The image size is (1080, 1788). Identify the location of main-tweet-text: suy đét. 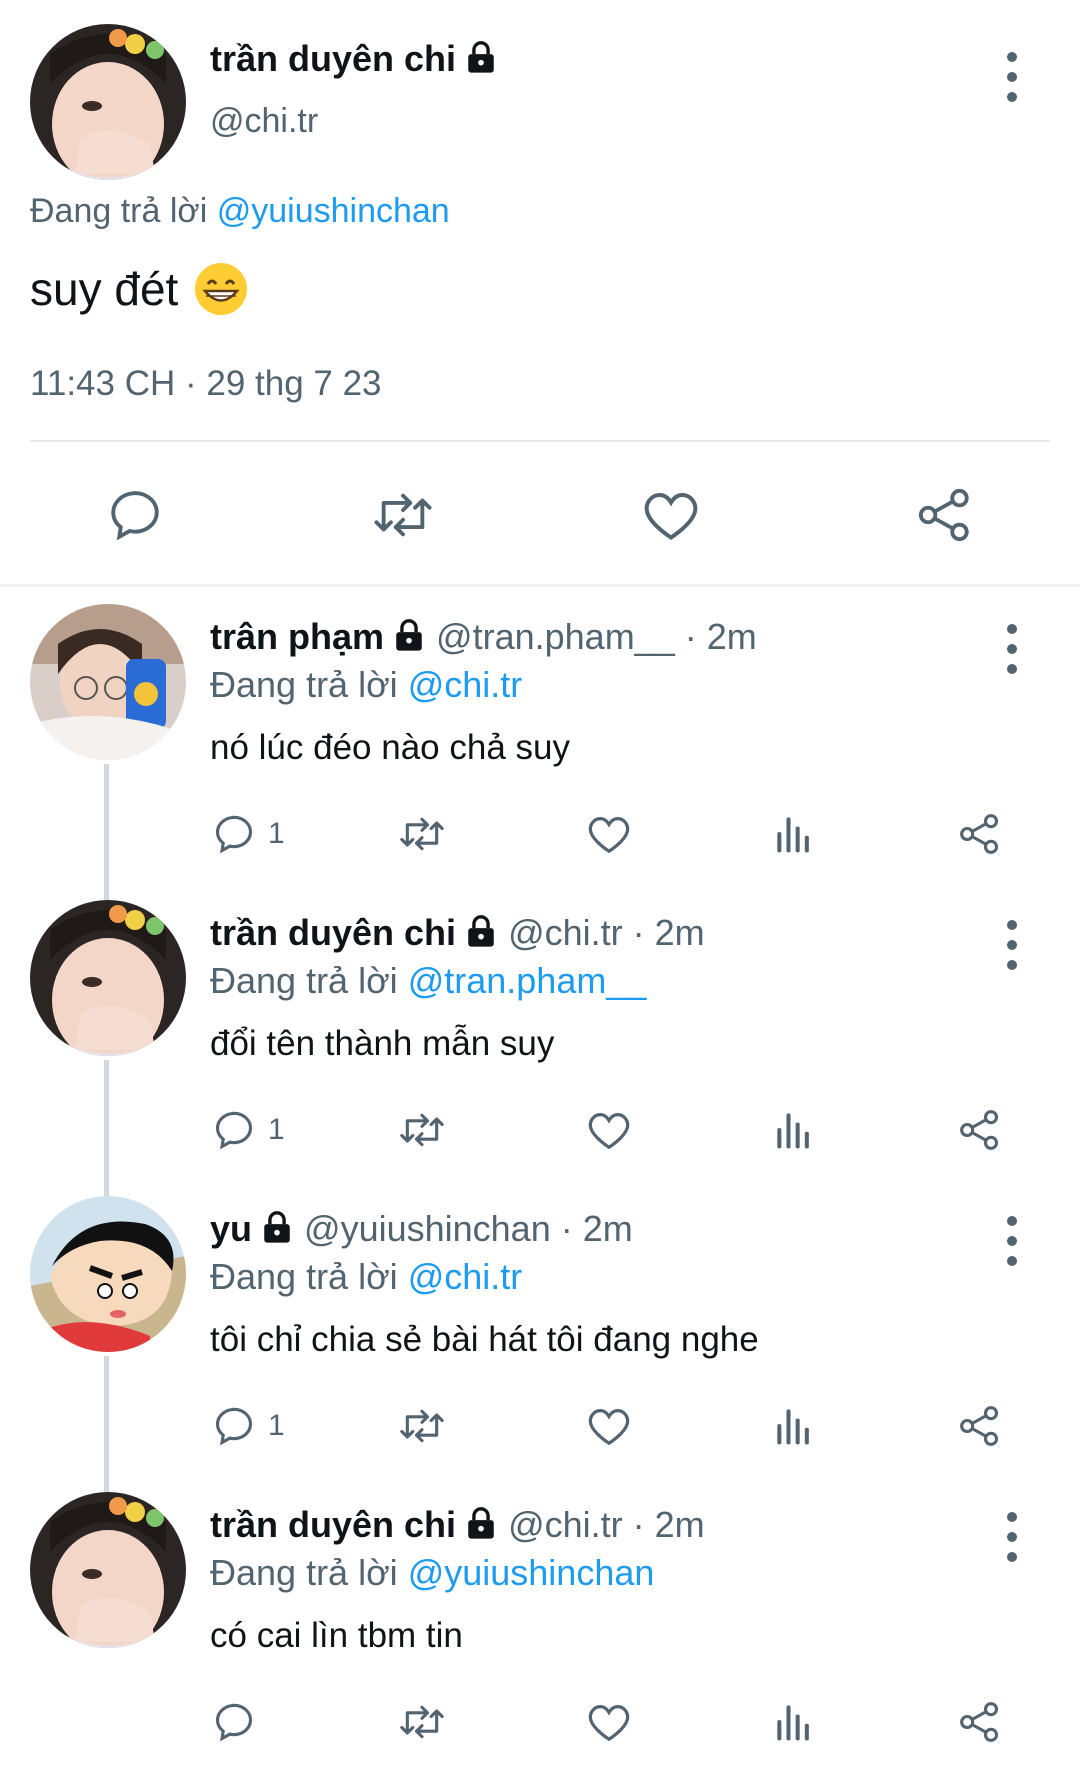
(139, 289).